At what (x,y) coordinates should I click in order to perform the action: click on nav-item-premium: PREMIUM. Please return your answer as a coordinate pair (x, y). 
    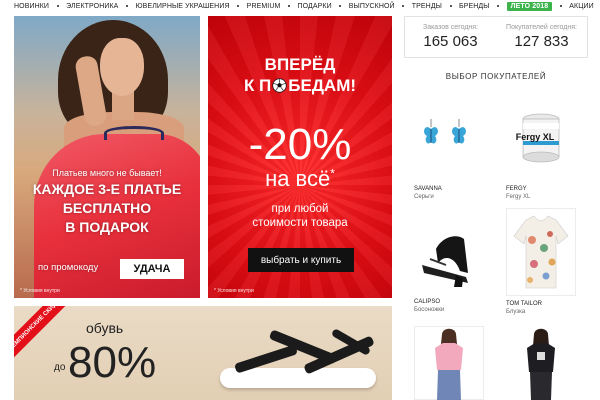
    Looking at the image, I should click on (264, 6).